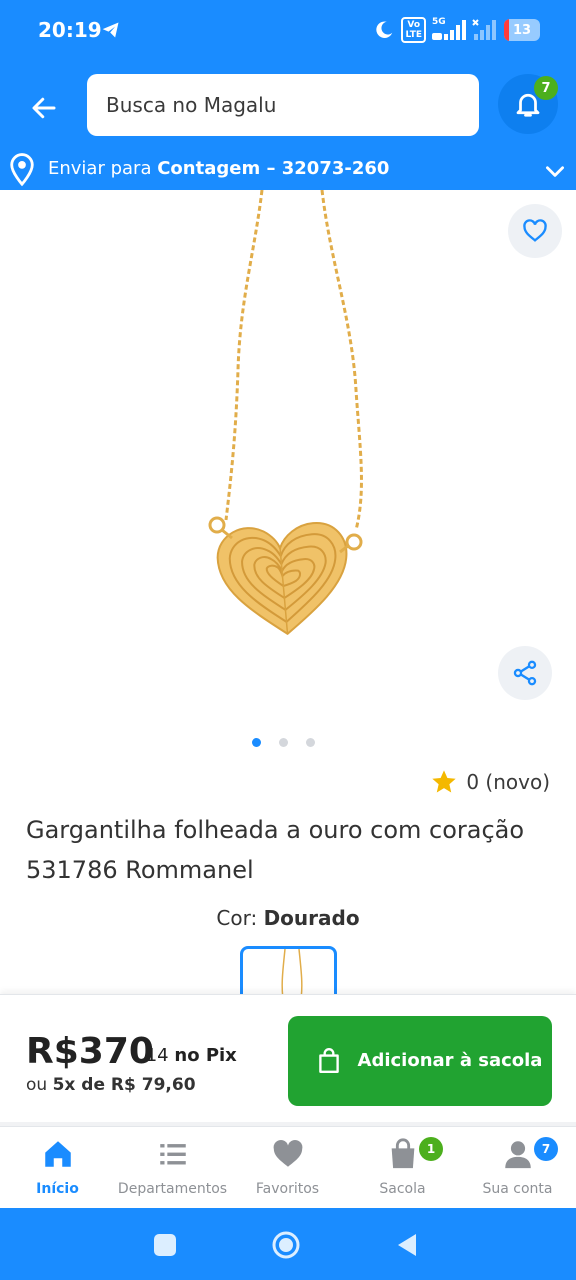 The height and width of the screenshot is (1280, 576). Describe the element at coordinates (449, 29) in the screenshot. I see `signal-5g-icon: 5G` at that location.